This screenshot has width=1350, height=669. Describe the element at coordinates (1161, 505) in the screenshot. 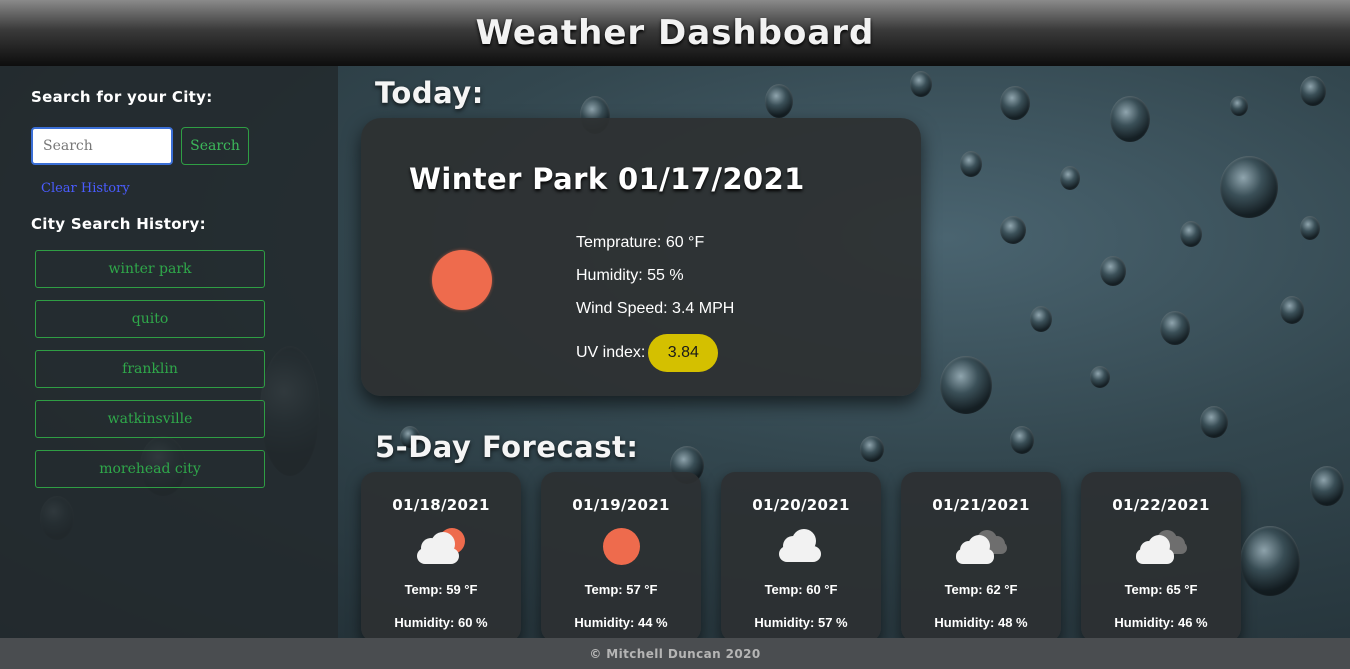

I see `forecast-date: 01/22/2021` at that location.